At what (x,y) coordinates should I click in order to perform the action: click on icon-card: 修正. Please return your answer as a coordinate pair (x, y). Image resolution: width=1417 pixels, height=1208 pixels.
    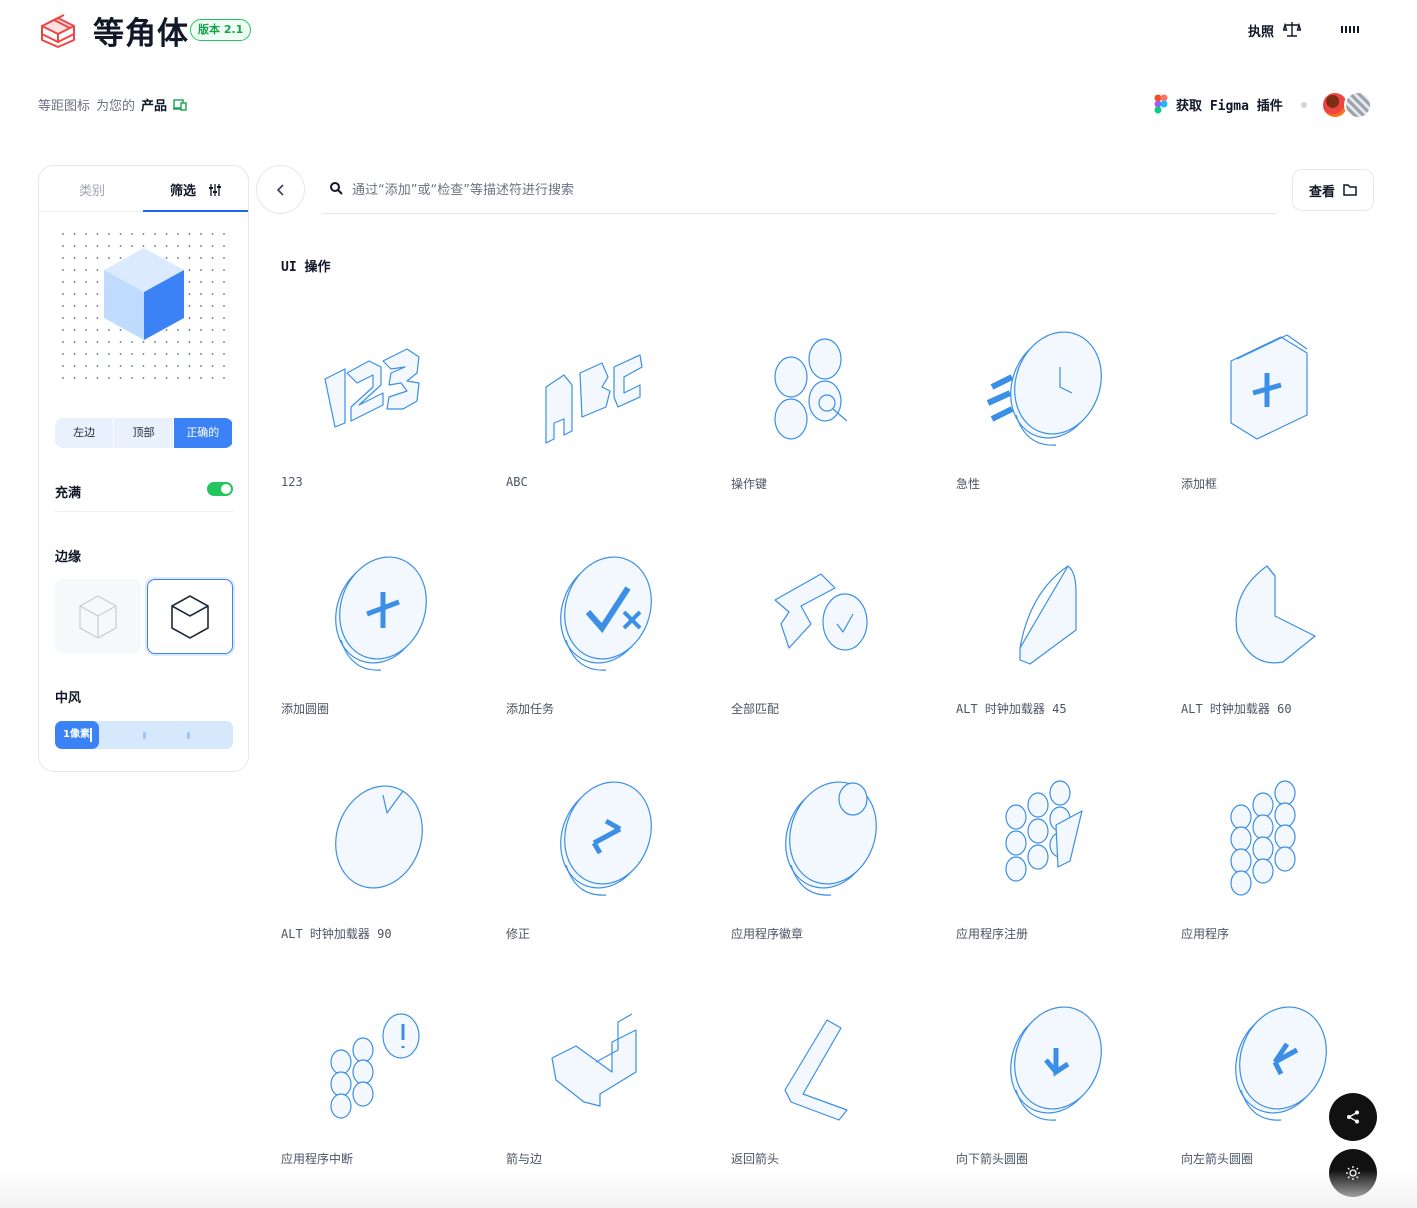
    Looking at the image, I should click on (606, 865).